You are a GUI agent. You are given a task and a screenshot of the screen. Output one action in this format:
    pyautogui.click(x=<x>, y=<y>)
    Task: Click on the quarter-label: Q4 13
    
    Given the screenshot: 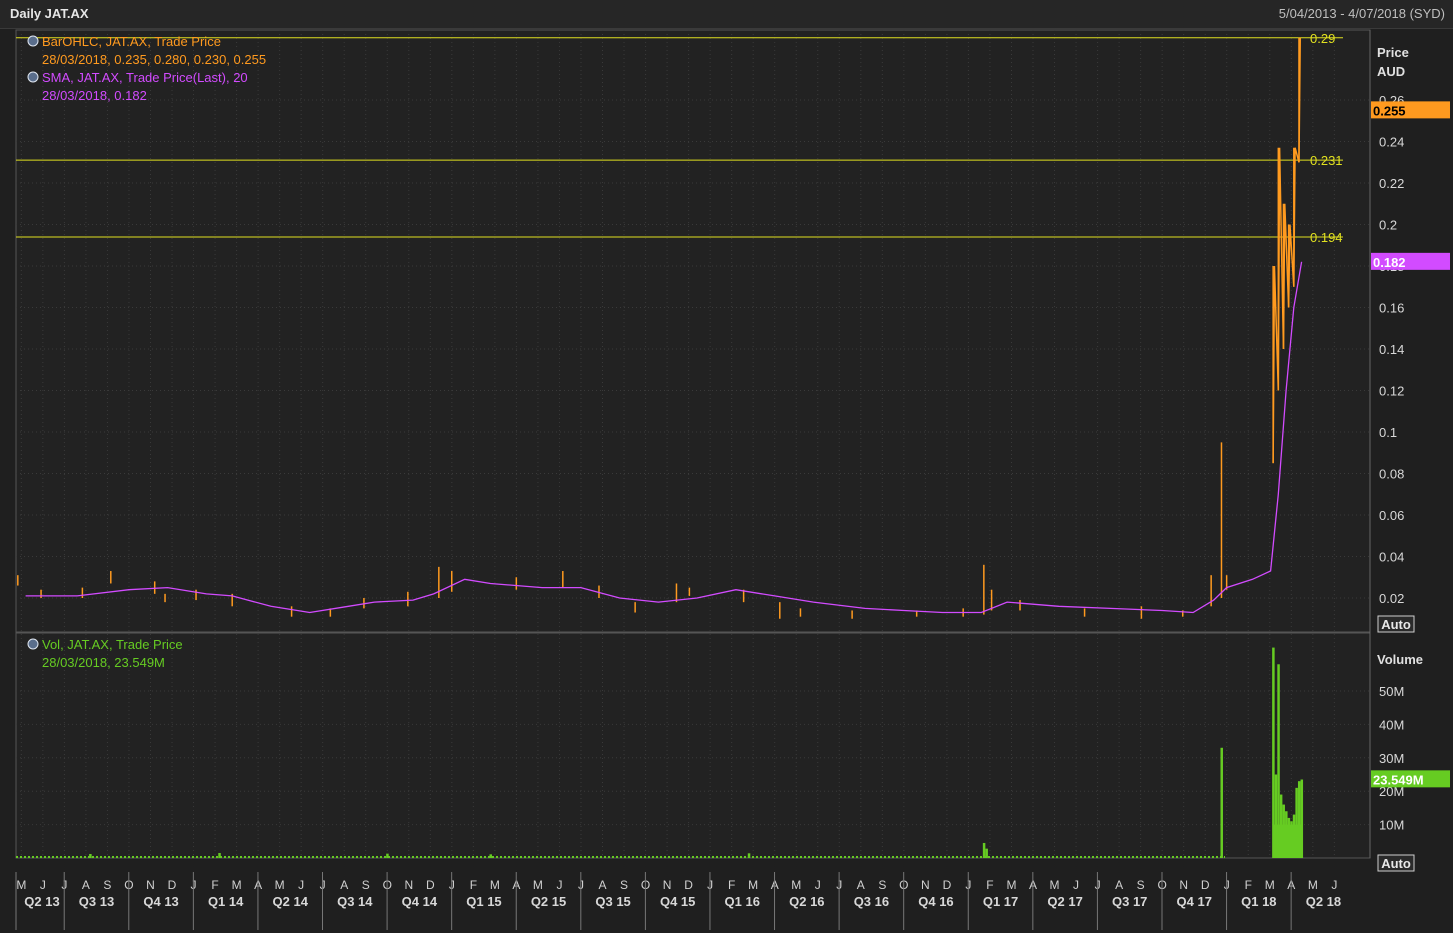 What is the action you would take?
    pyautogui.click(x=160, y=901)
    